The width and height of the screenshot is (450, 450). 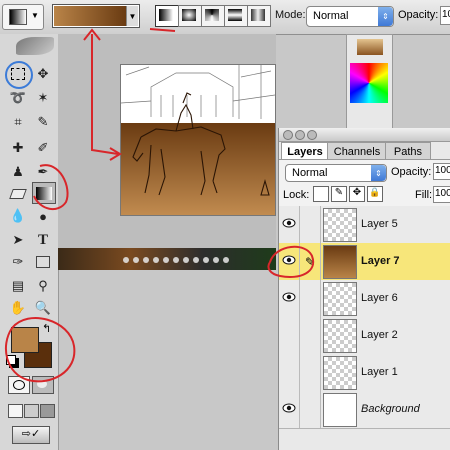 What do you see at coordinates (46, 328) in the screenshot?
I see `swap-colors-icon: ↰` at bounding box center [46, 328].